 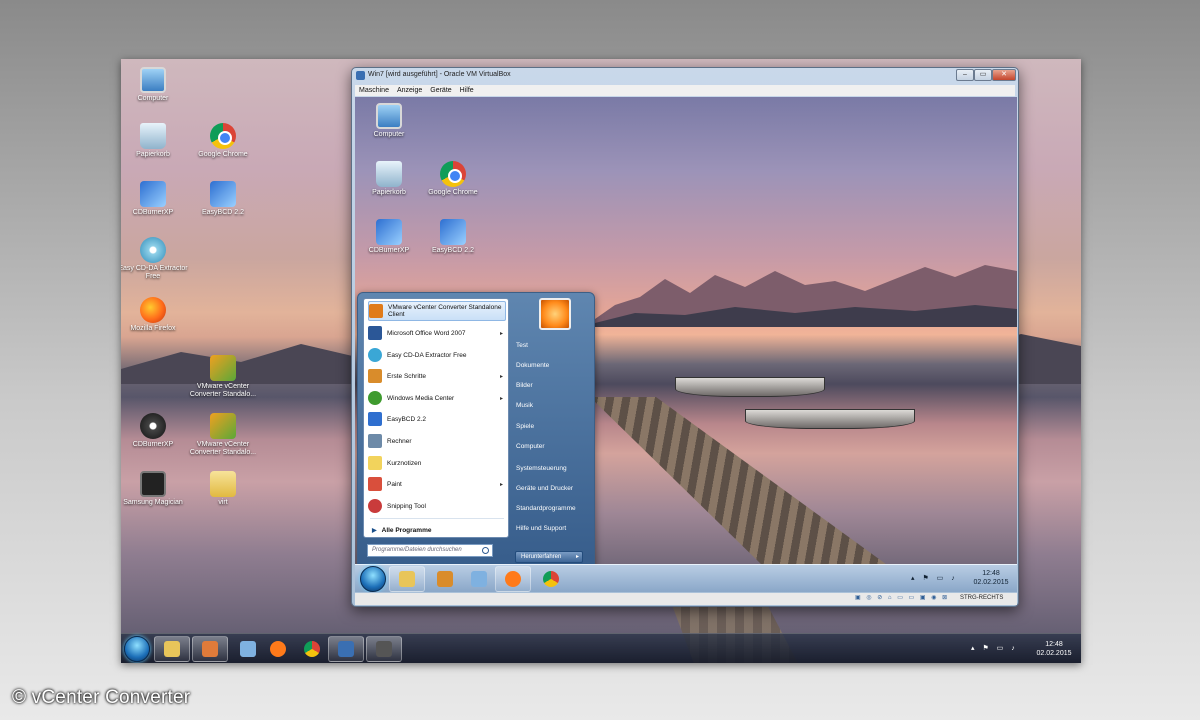 I want to click on maximize-button: ▭, so click(x=983, y=75).